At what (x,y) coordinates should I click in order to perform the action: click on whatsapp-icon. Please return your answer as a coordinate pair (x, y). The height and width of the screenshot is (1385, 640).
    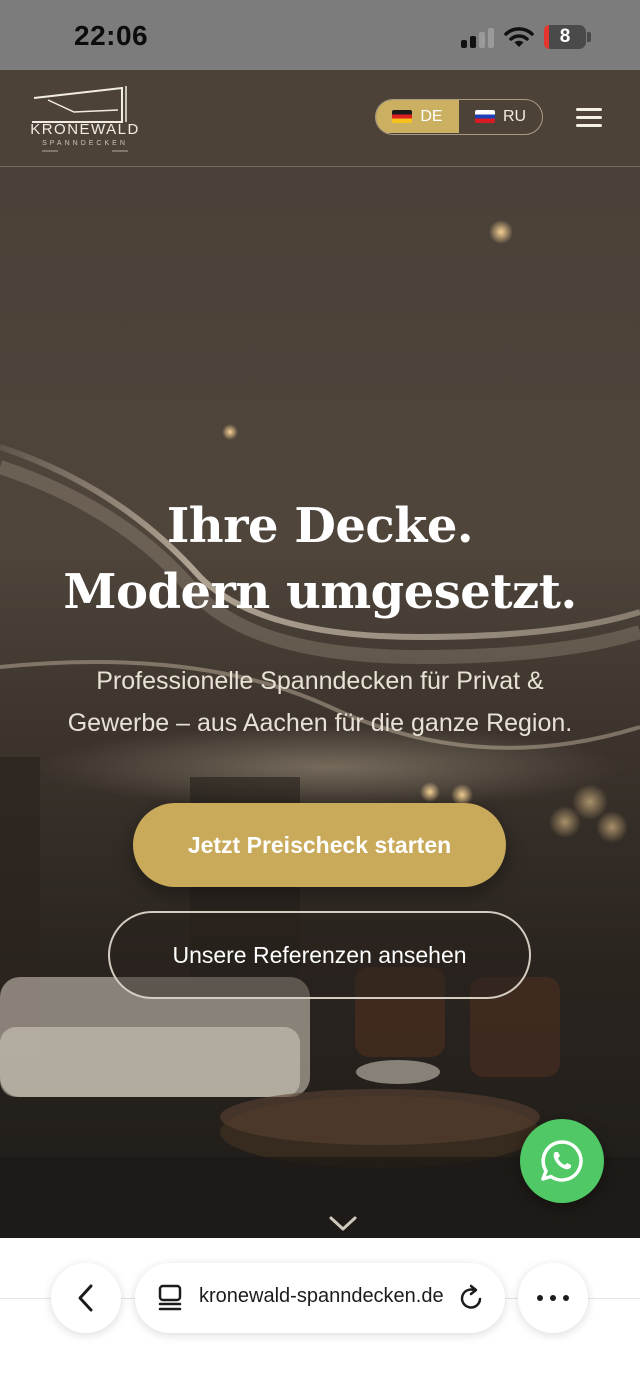
    Looking at the image, I should click on (562, 1161).